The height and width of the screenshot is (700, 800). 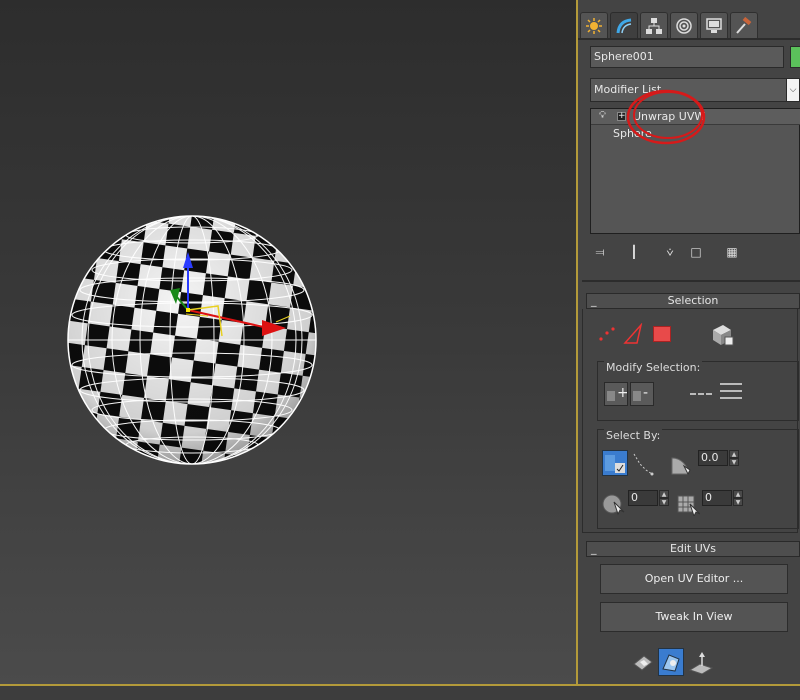 I want to click on select-element-uv-toggle-icon, so click(x=615, y=463).